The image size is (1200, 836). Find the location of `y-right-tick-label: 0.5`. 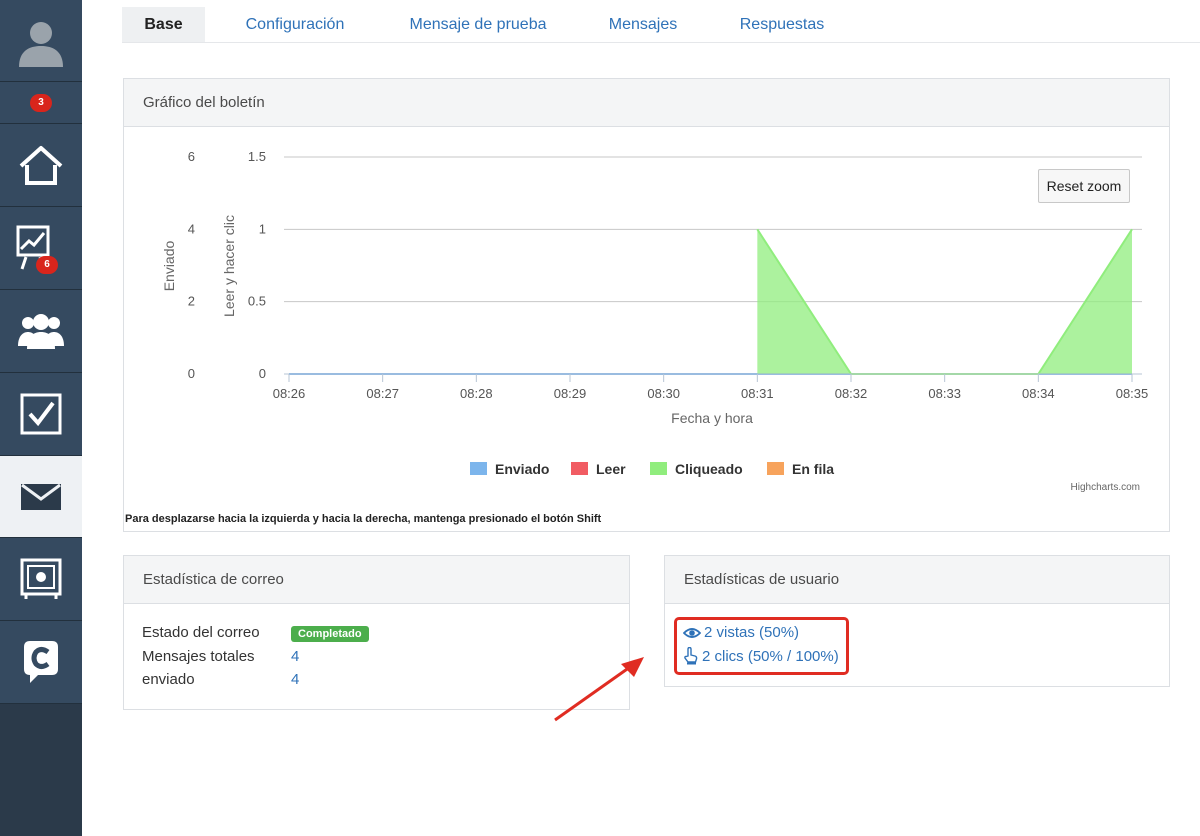

y-right-tick-label: 0.5 is located at coordinates (257, 301).